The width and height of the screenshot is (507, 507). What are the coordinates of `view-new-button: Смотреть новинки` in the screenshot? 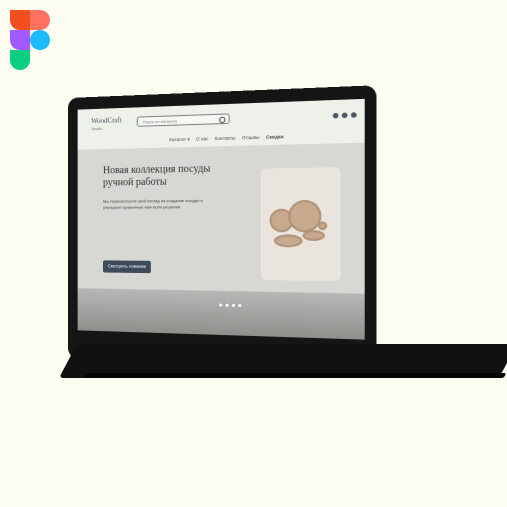 It's located at (126, 267).